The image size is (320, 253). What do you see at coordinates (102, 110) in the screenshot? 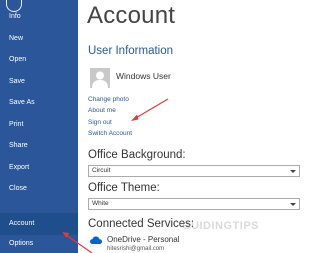
I see `about-me-link: About me` at bounding box center [102, 110].